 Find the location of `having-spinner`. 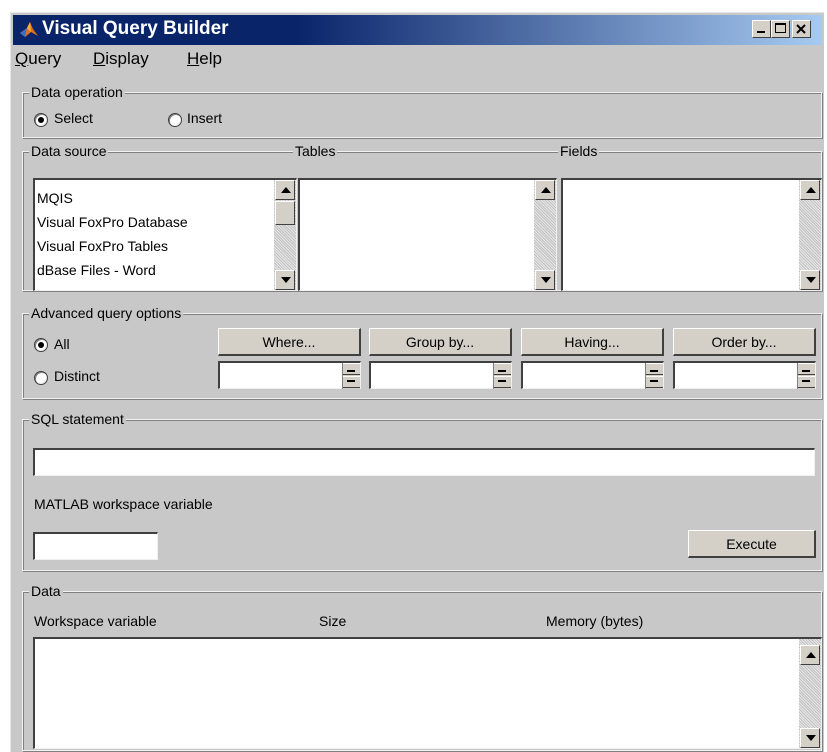

having-spinner is located at coordinates (654, 376).